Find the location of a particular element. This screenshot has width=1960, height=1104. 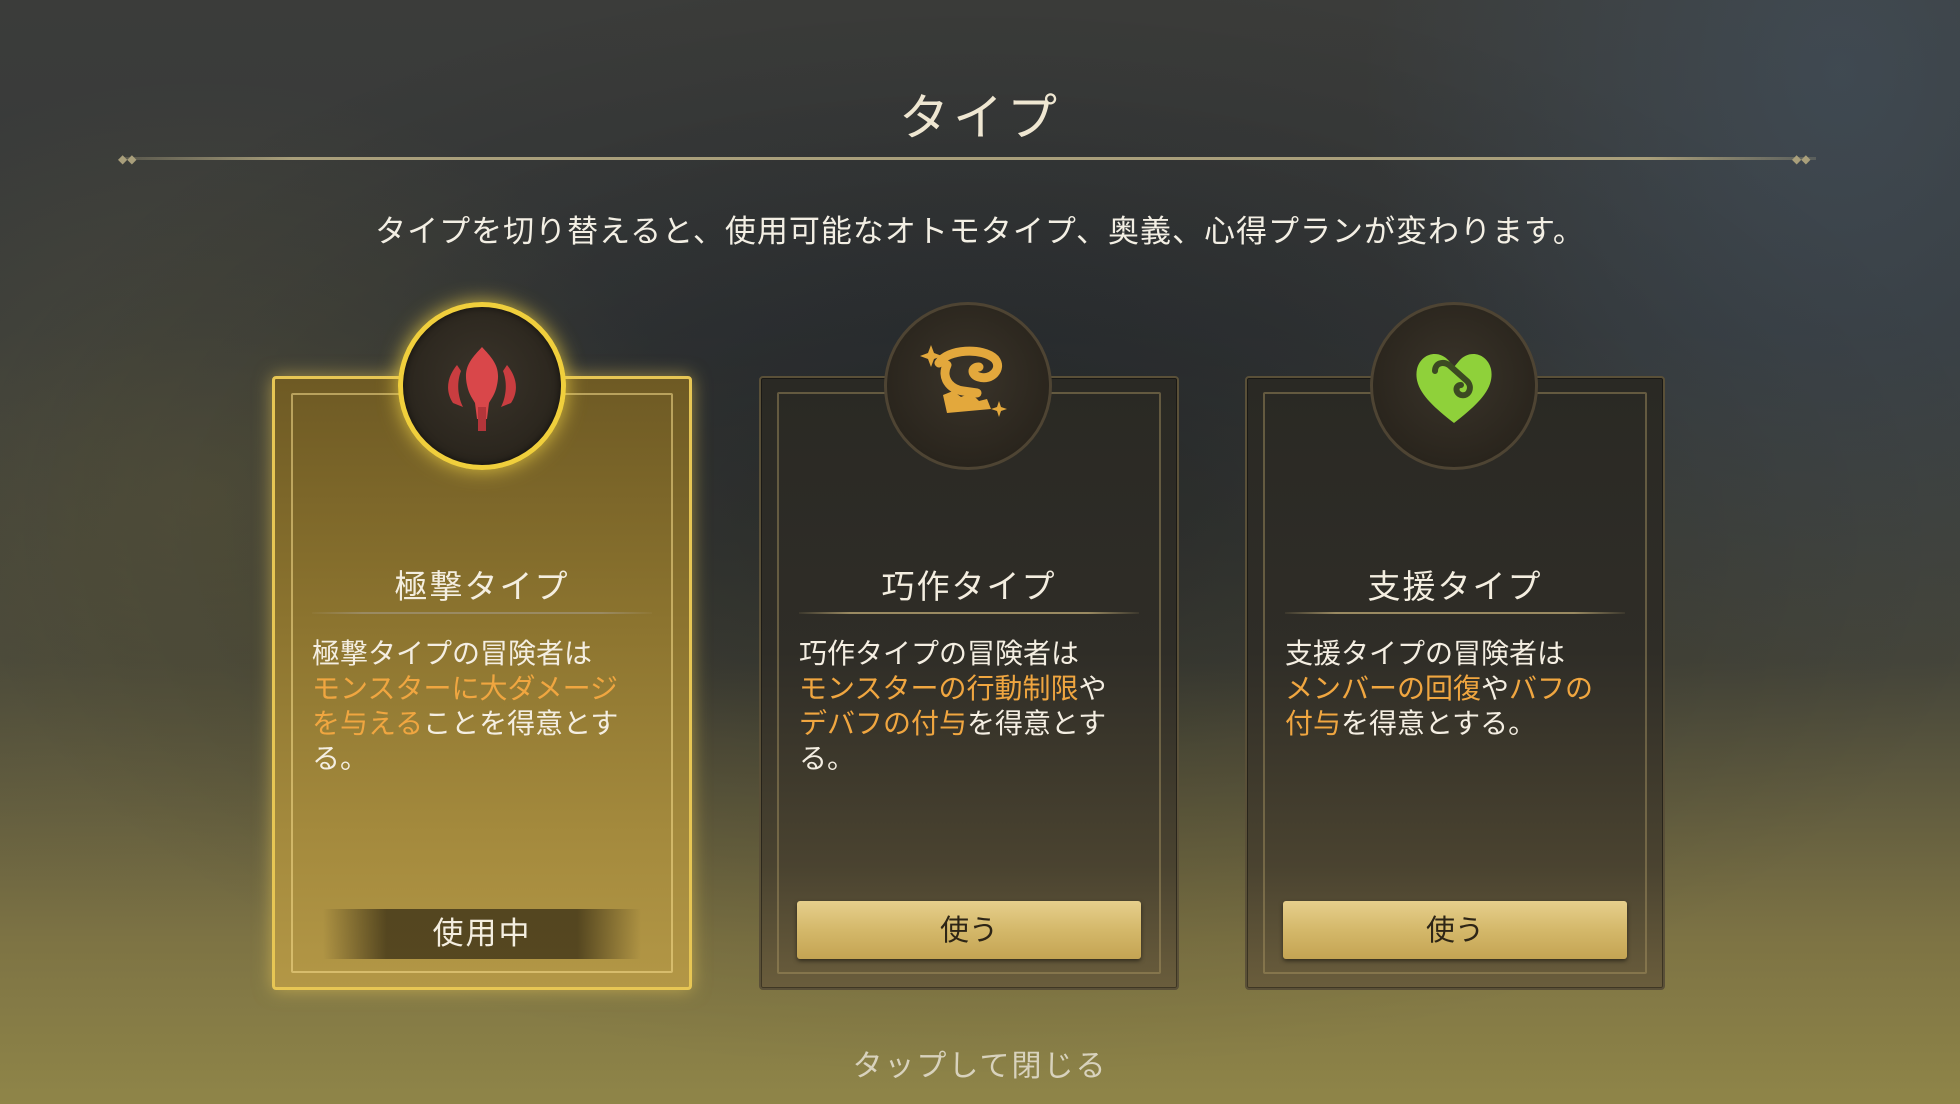

card-description: 支援タイプの冒険者は メンバーの回復やバフの付与を得意とする。 is located at coordinates (1452, 688).